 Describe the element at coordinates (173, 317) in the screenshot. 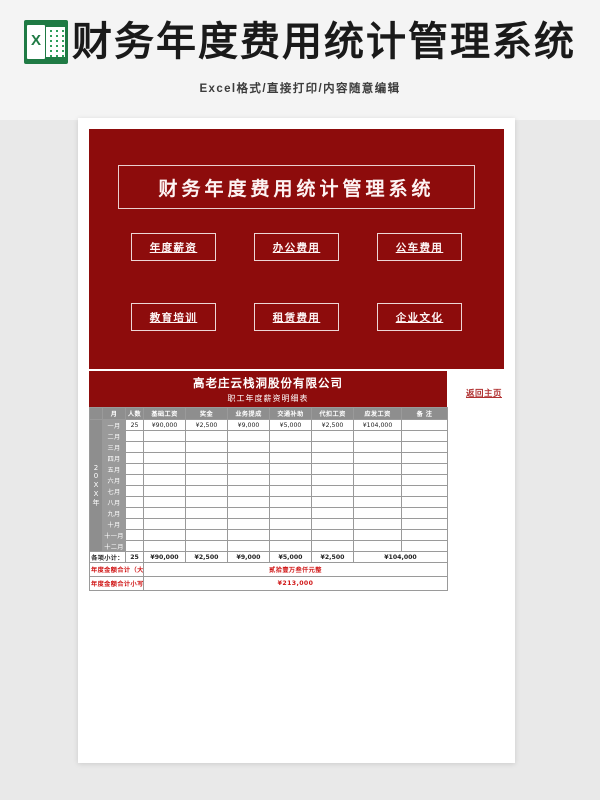

I see `nav-button-education-training: 教育培训` at that location.